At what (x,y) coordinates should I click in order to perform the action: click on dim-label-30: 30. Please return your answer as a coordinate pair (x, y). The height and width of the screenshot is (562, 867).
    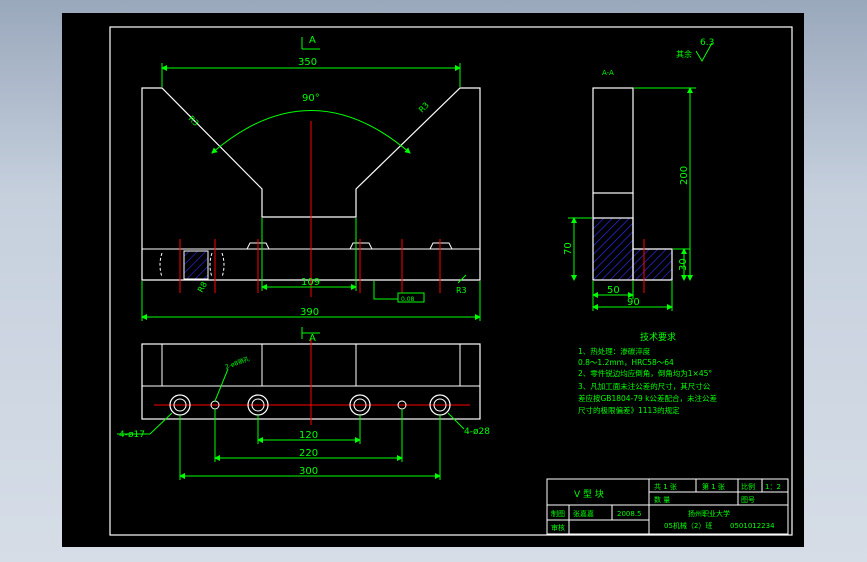
    Looking at the image, I should click on (683, 264).